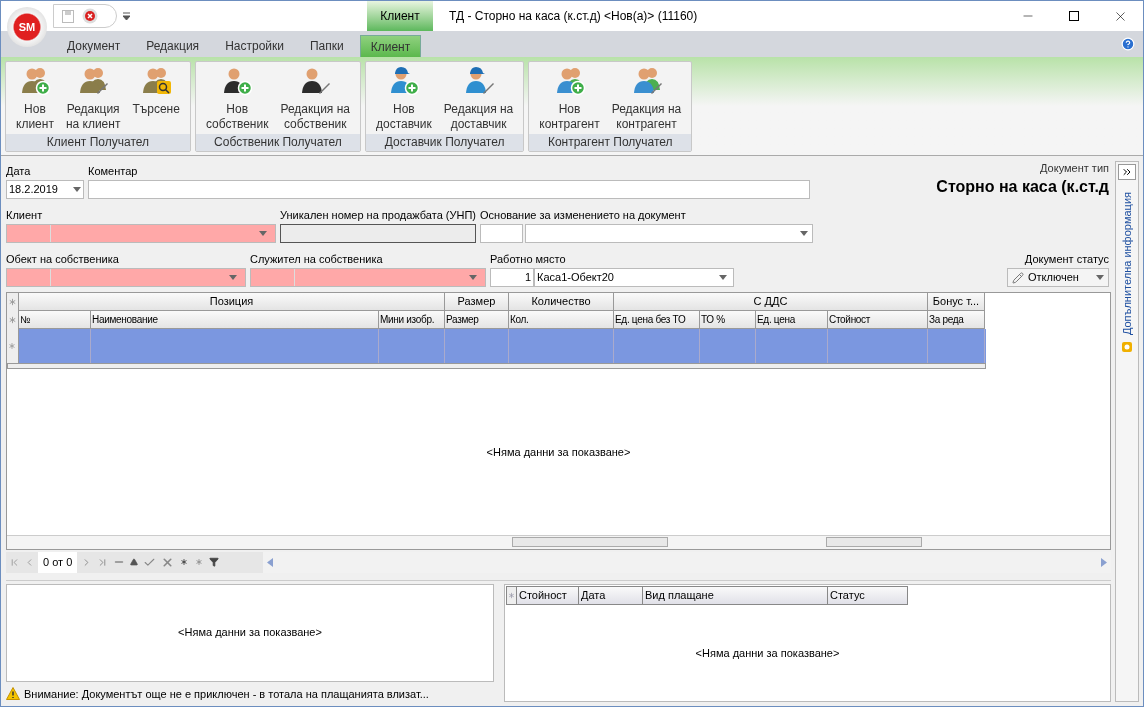  What do you see at coordinates (63, 259) in the screenshot?
I see `field-label: Обект на собственика` at bounding box center [63, 259].